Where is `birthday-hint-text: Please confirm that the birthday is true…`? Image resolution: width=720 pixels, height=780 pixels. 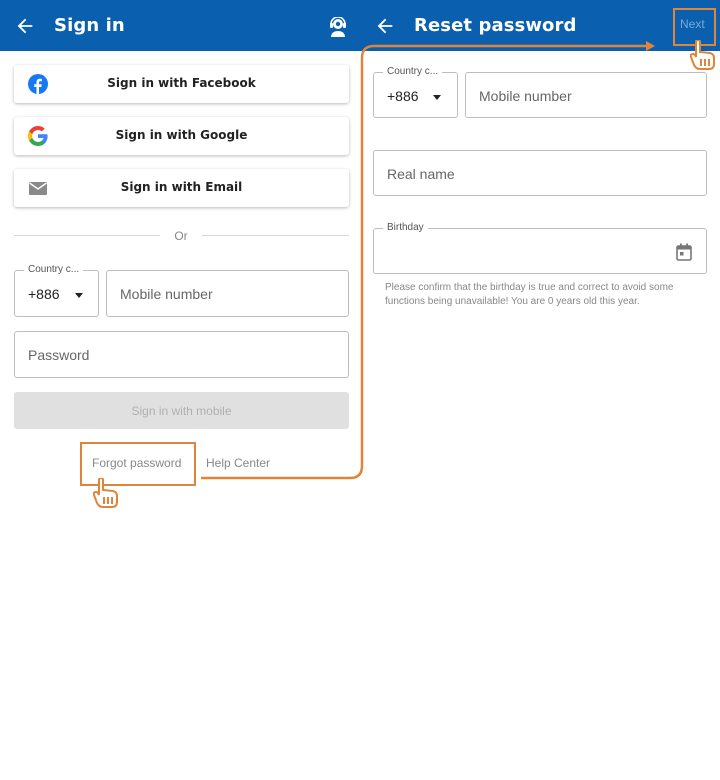
birthday-hint-text: Please confirm that the birthday is true… is located at coordinates (529, 294).